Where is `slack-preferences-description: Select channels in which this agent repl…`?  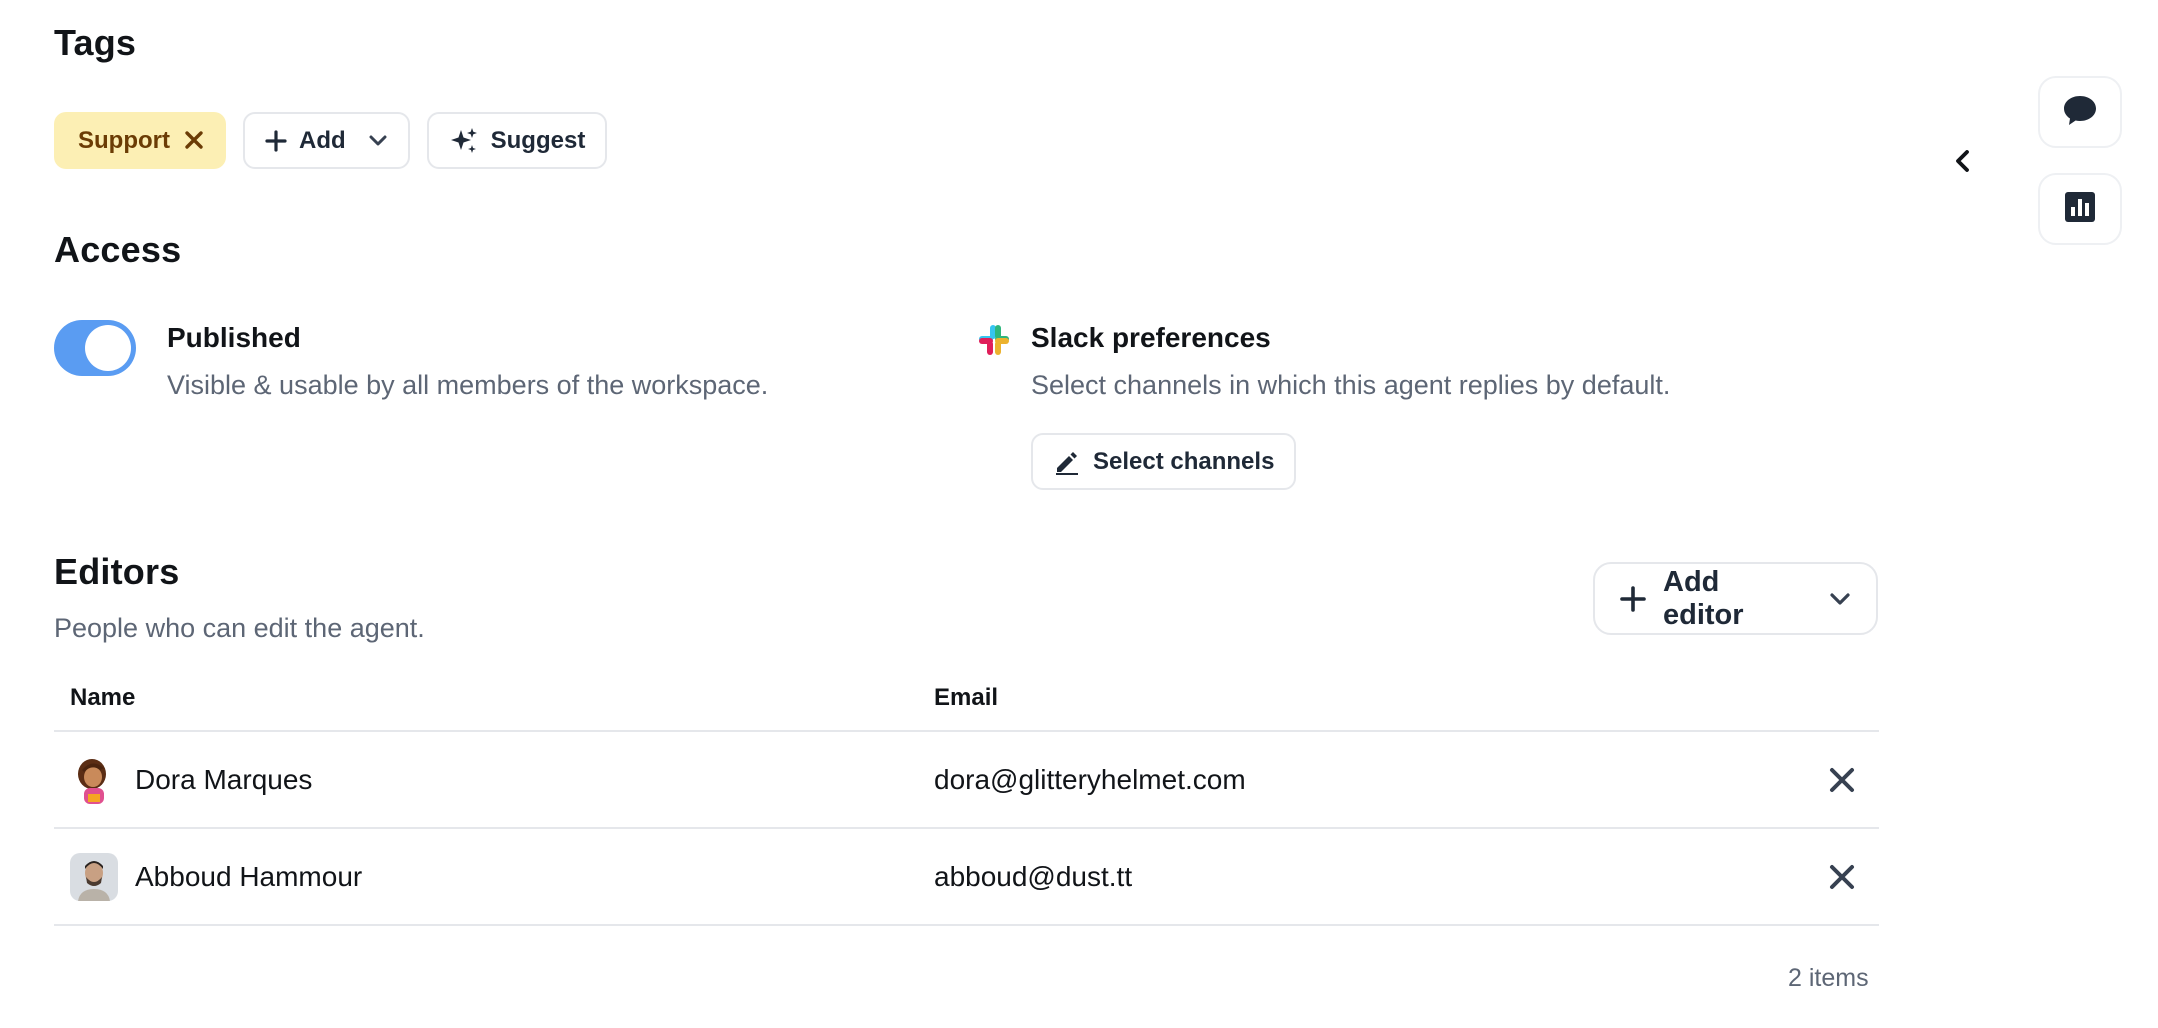
slack-preferences-description: Select channels in which this agent repl… is located at coordinates (1351, 385).